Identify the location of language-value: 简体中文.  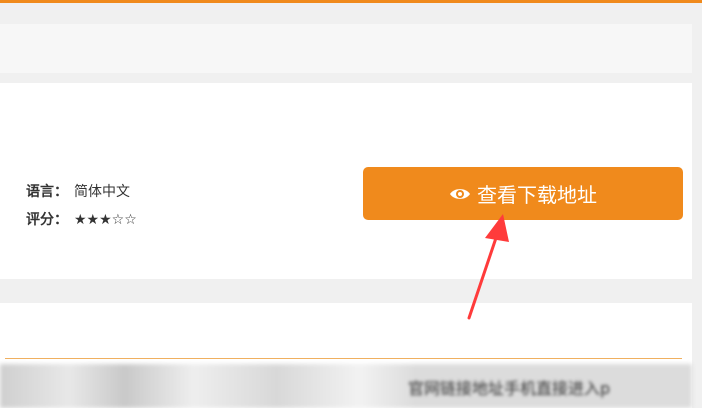
(102, 192).